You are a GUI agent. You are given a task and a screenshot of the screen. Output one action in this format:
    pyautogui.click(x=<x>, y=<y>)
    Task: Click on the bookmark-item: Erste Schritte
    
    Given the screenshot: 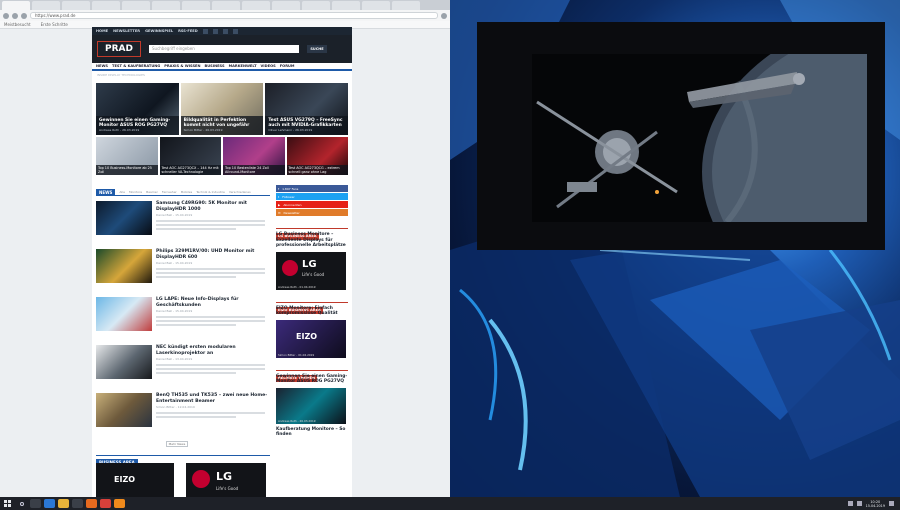 What is the action you would take?
    pyautogui.click(x=54, y=24)
    